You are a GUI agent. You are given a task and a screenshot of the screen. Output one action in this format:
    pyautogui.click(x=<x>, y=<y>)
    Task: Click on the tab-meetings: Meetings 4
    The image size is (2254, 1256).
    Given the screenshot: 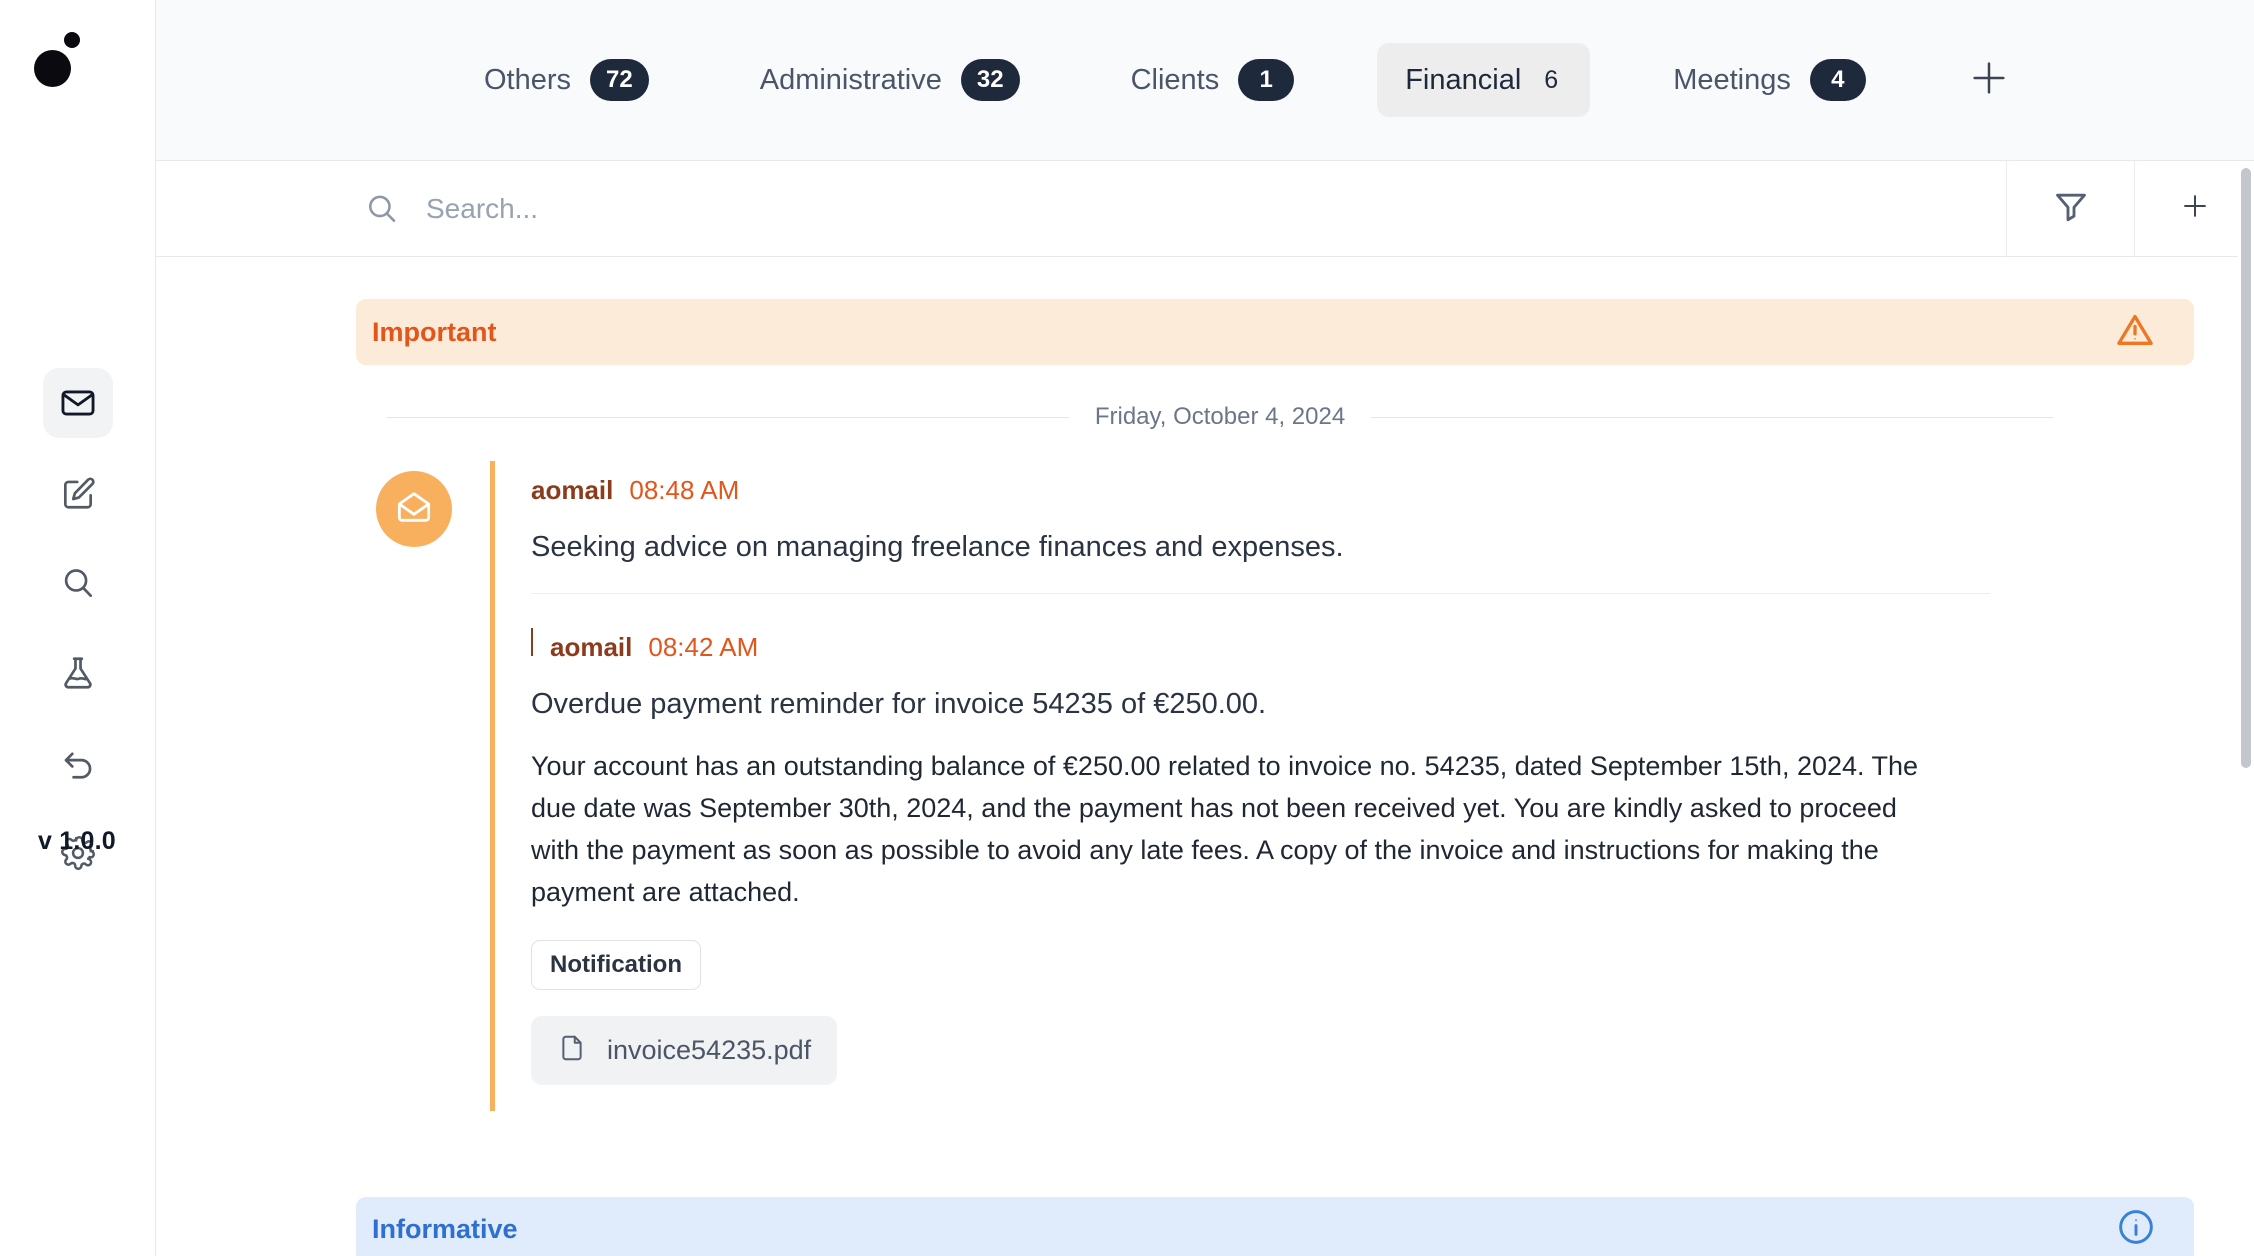 What is the action you would take?
    pyautogui.click(x=1769, y=80)
    